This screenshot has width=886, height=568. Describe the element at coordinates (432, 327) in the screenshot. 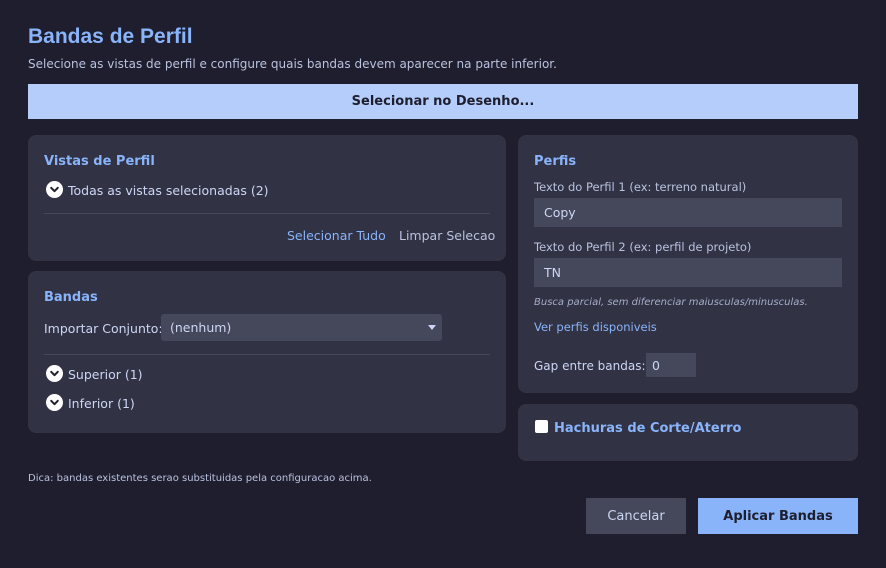

I see `dropdown-arrow-icon` at that location.